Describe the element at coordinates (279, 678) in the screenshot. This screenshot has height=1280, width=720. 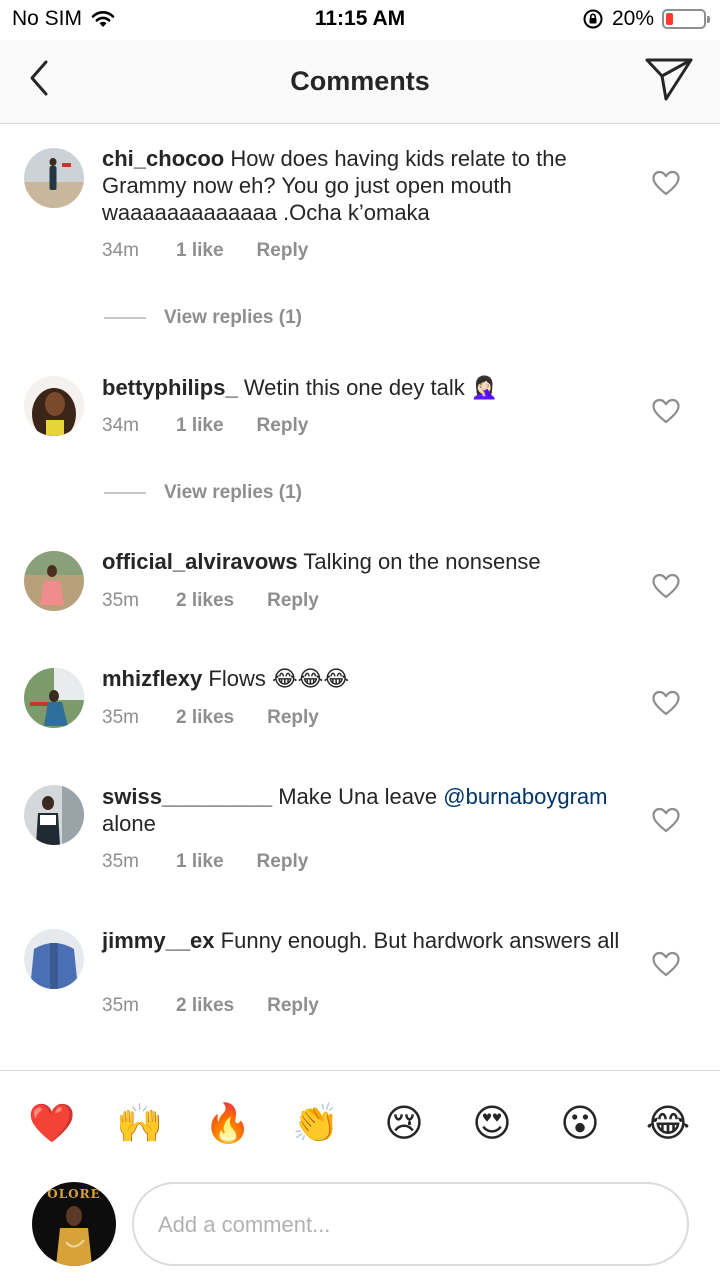
I see `comment-body: Flows 😂😂😂` at that location.